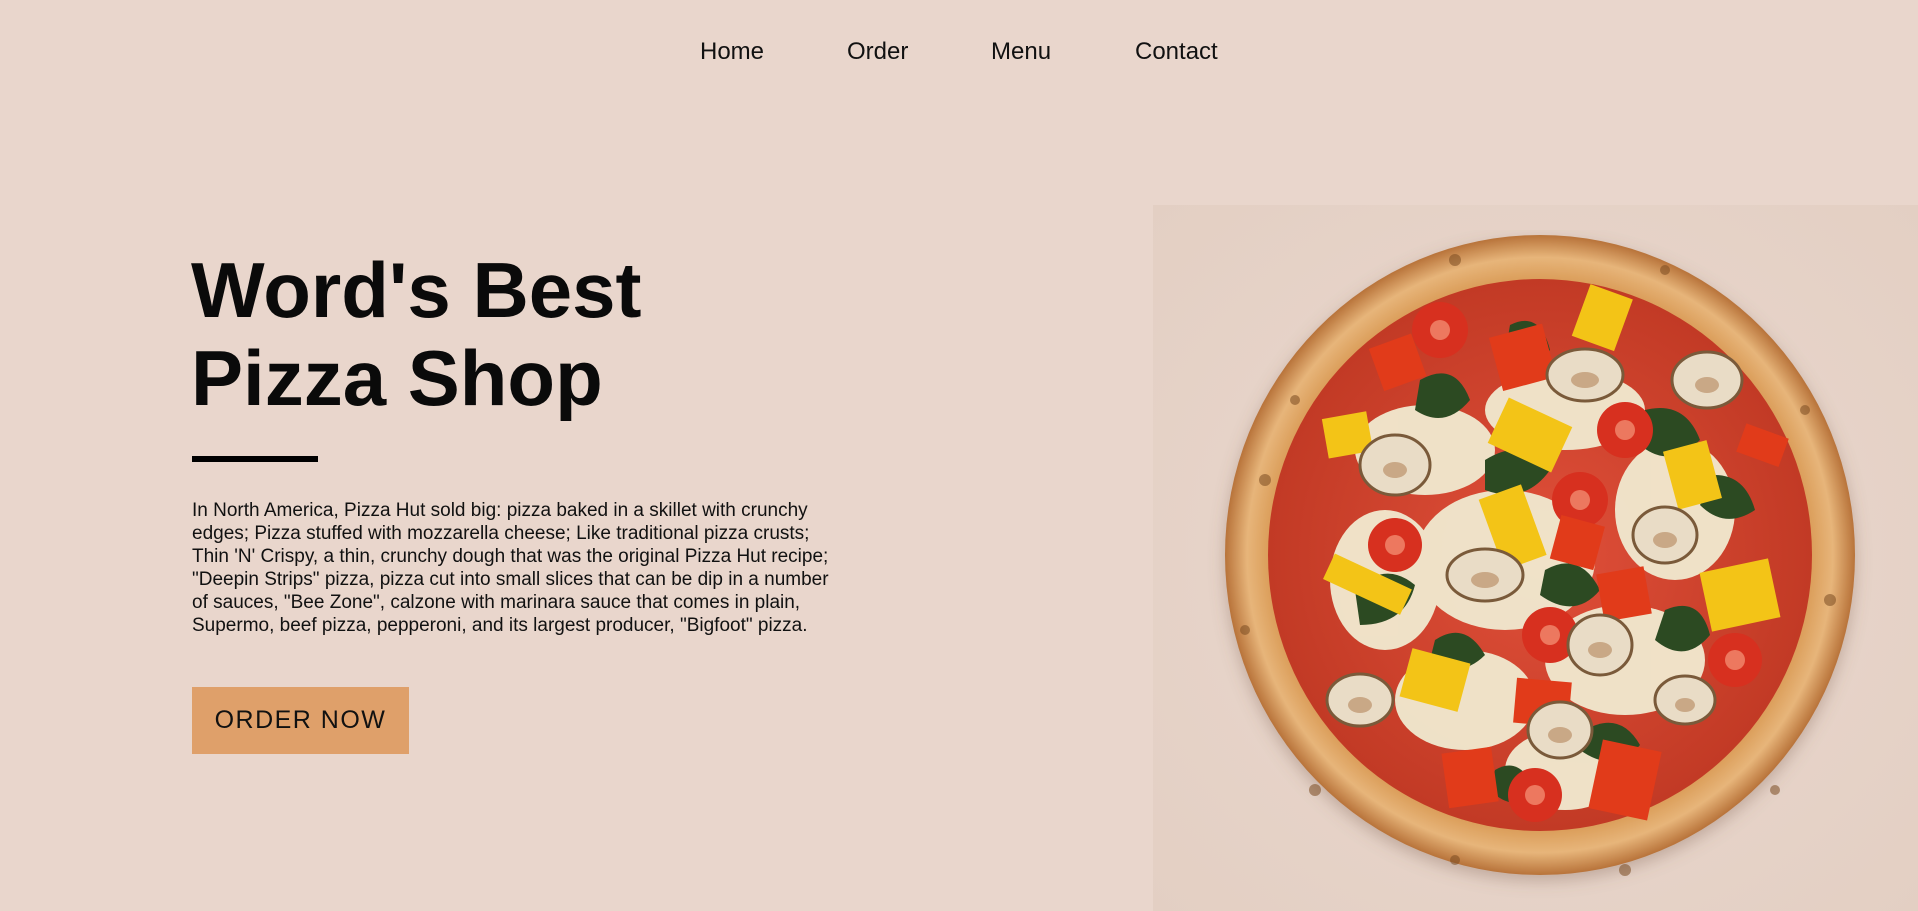 Image resolution: width=1918 pixels, height=911 pixels. What do you see at coordinates (877, 52) in the screenshot?
I see `nav-link-order: Order` at bounding box center [877, 52].